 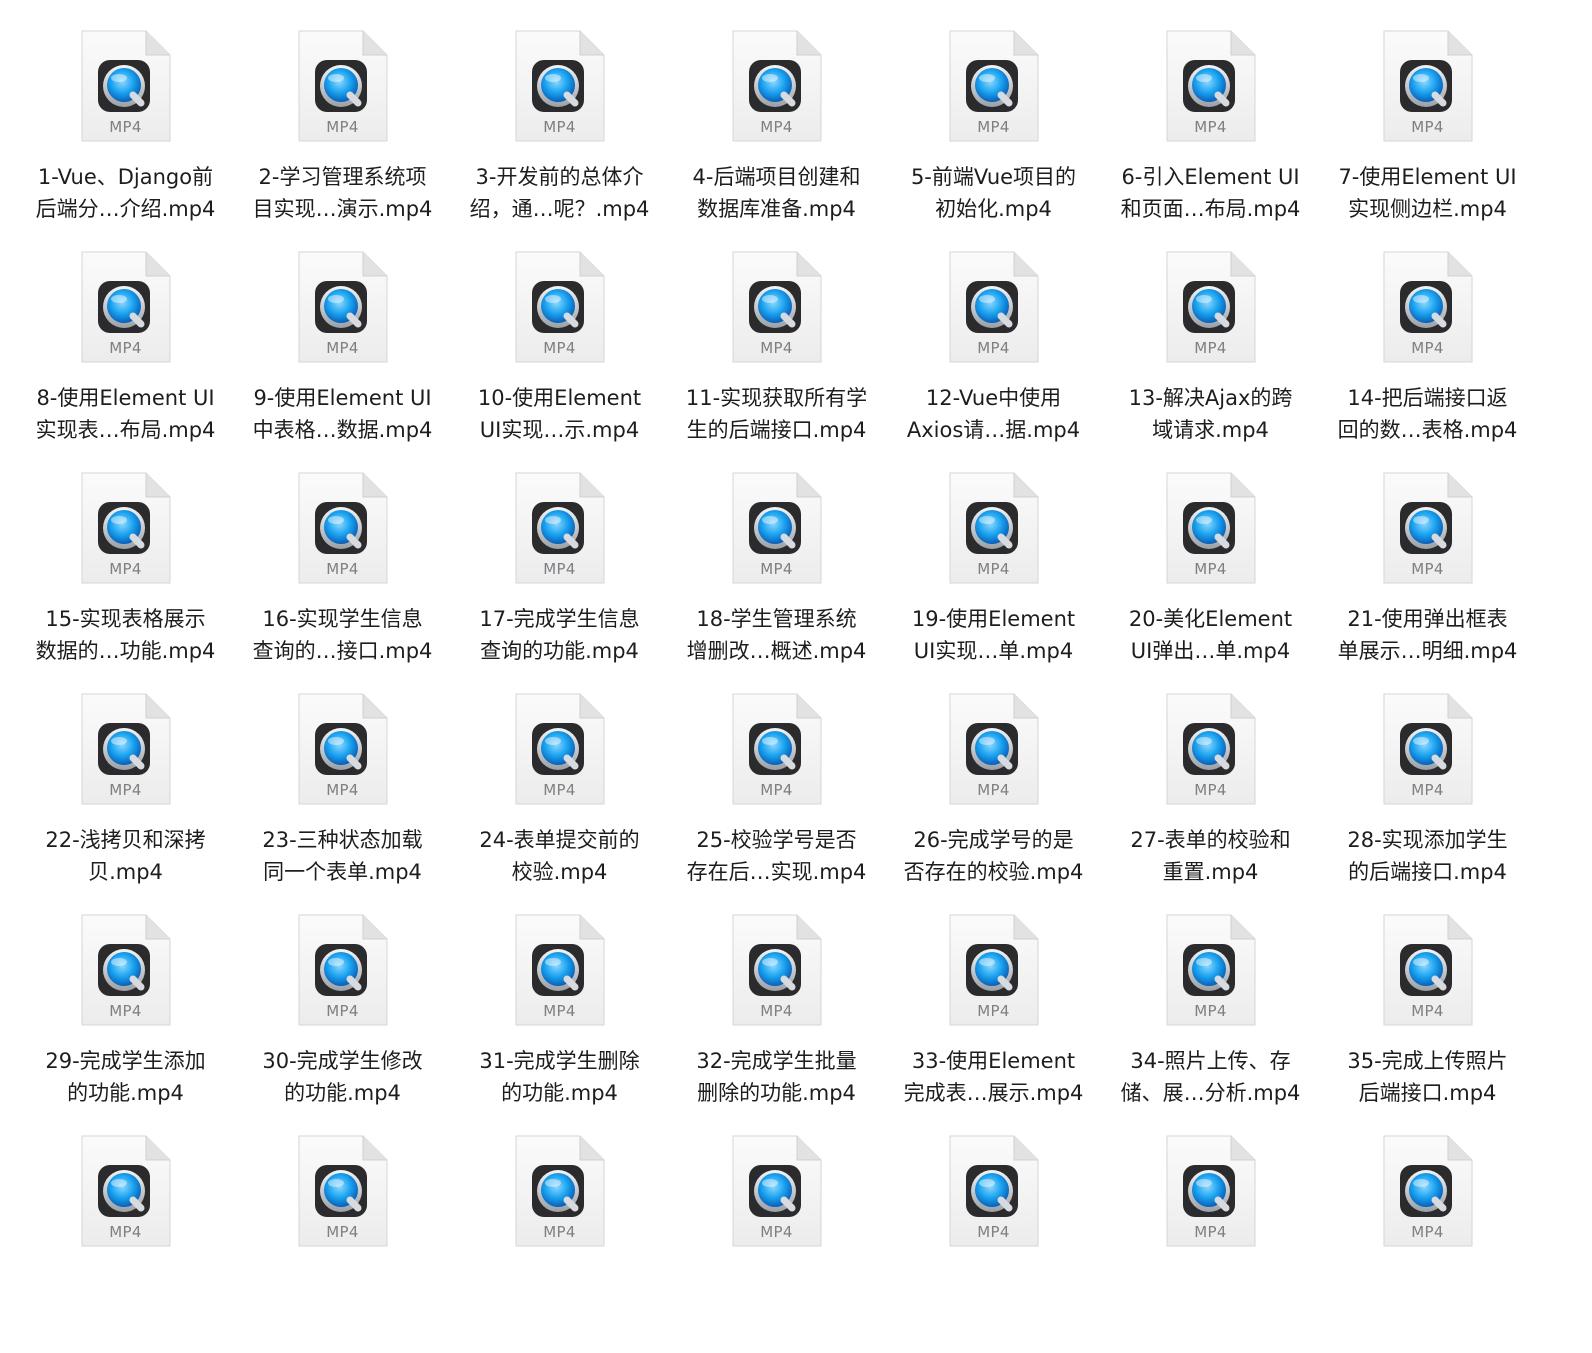 I want to click on file-item-17: MP4 17-完成学生信息 查询的功能.mp4, so click(x=559, y=579).